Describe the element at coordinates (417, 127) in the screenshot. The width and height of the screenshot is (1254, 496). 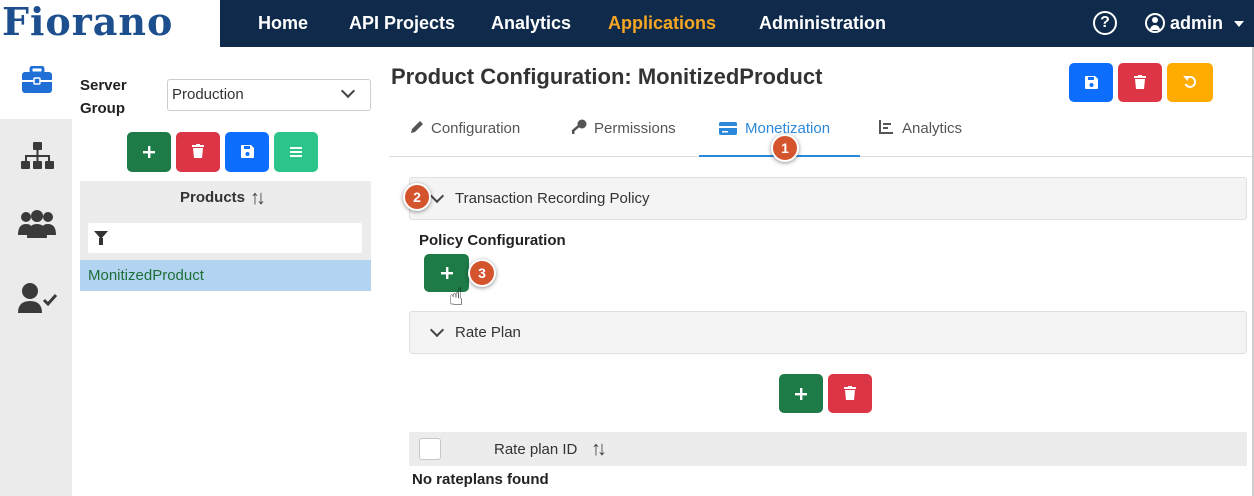
I see `pencil-icon` at that location.